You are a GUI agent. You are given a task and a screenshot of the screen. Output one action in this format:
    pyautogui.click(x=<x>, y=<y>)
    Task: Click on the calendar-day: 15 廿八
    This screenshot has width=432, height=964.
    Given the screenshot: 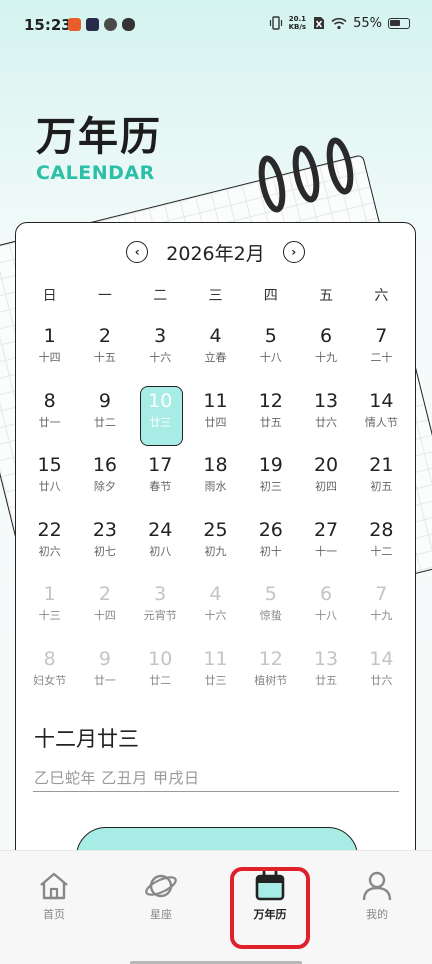 What is the action you would take?
    pyautogui.click(x=49, y=482)
    